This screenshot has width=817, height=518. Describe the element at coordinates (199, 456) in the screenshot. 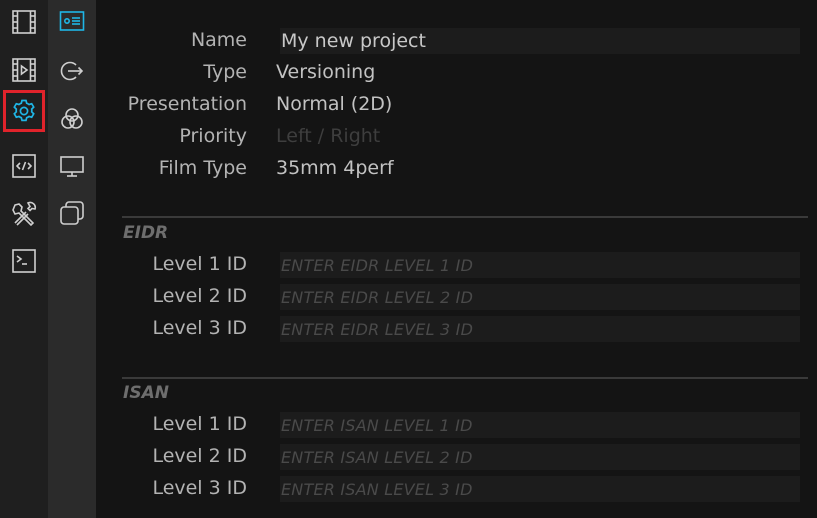

I see `isan-level2-label: Level 2 ID` at that location.